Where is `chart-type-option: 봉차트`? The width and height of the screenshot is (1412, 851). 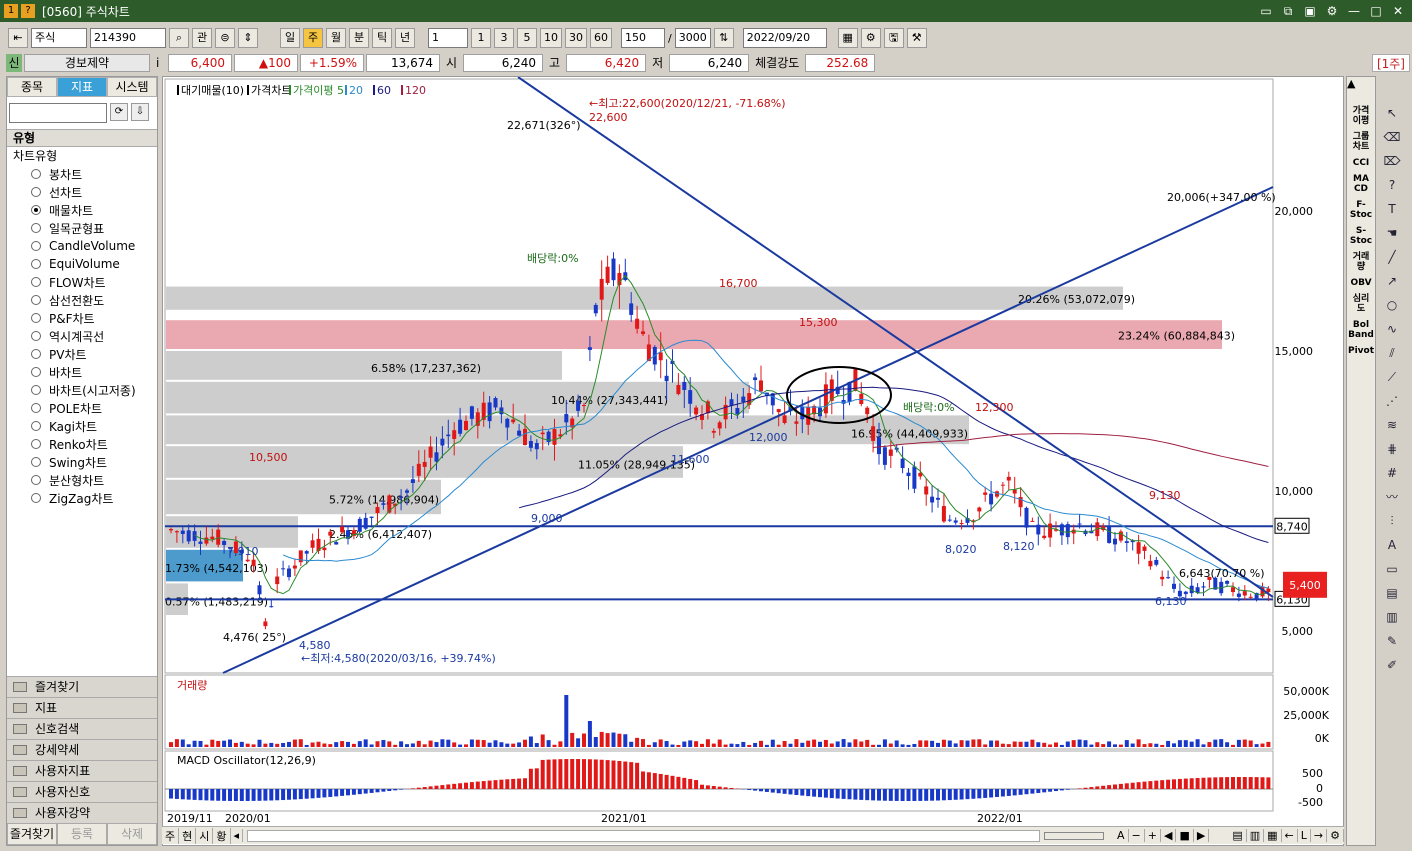
chart-type-option: 봉차트 is located at coordinates (82, 174).